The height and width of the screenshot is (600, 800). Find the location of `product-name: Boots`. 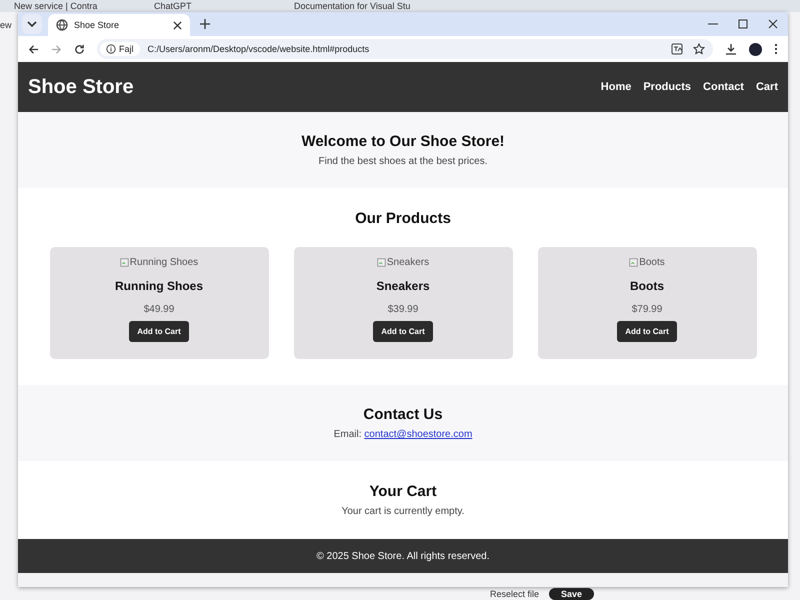

product-name: Boots is located at coordinates (647, 286).